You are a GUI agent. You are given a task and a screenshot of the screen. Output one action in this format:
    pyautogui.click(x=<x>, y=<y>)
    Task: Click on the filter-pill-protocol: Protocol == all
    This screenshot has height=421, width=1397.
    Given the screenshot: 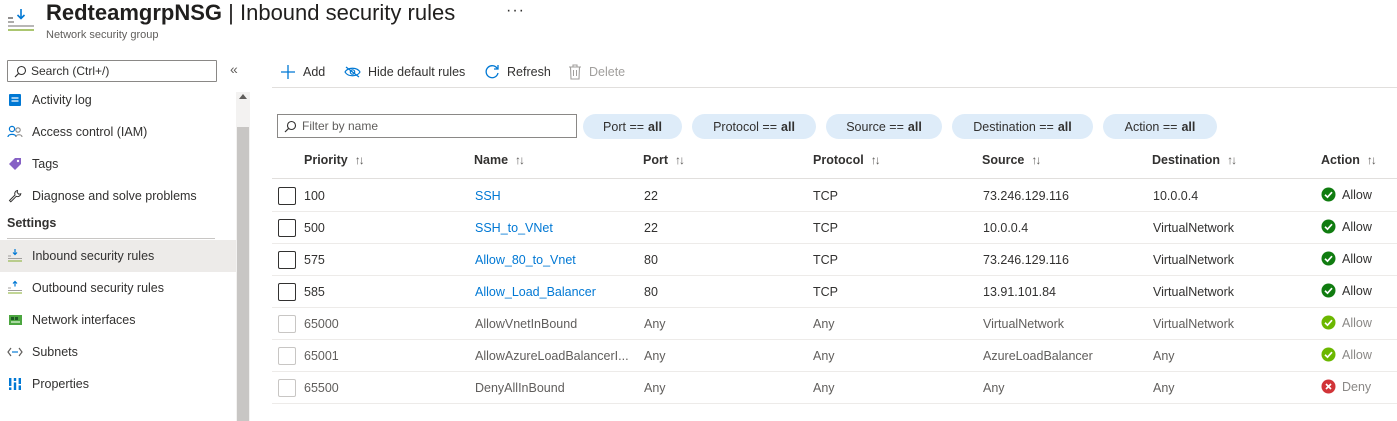 What is the action you would take?
    pyautogui.click(x=754, y=126)
    